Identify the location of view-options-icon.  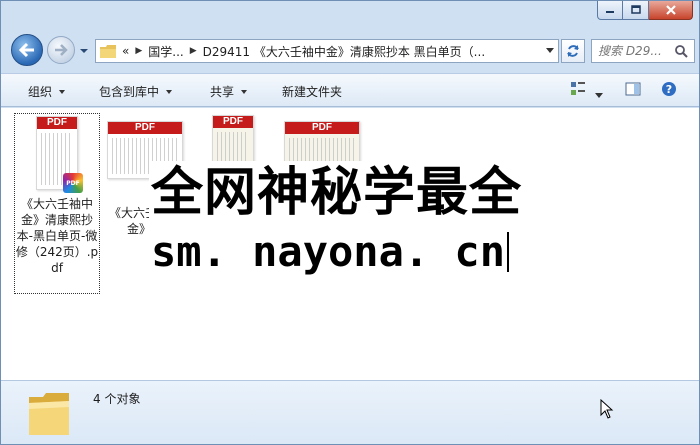
(578, 88).